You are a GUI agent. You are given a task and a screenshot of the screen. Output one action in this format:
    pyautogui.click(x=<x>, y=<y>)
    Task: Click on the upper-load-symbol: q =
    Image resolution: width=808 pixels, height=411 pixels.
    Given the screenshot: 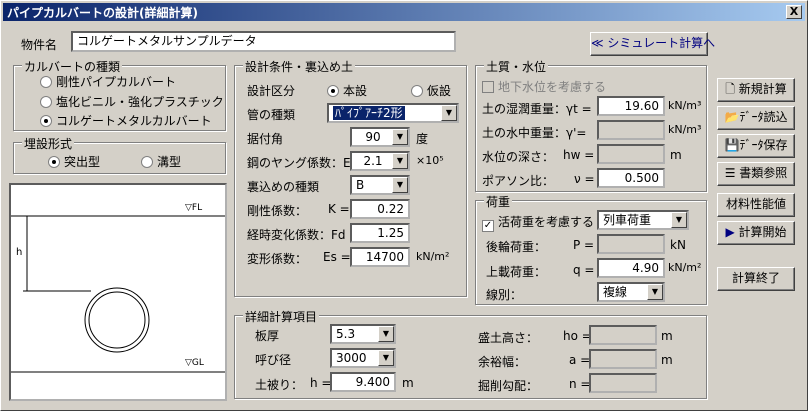 What is the action you would take?
    pyautogui.click(x=584, y=270)
    